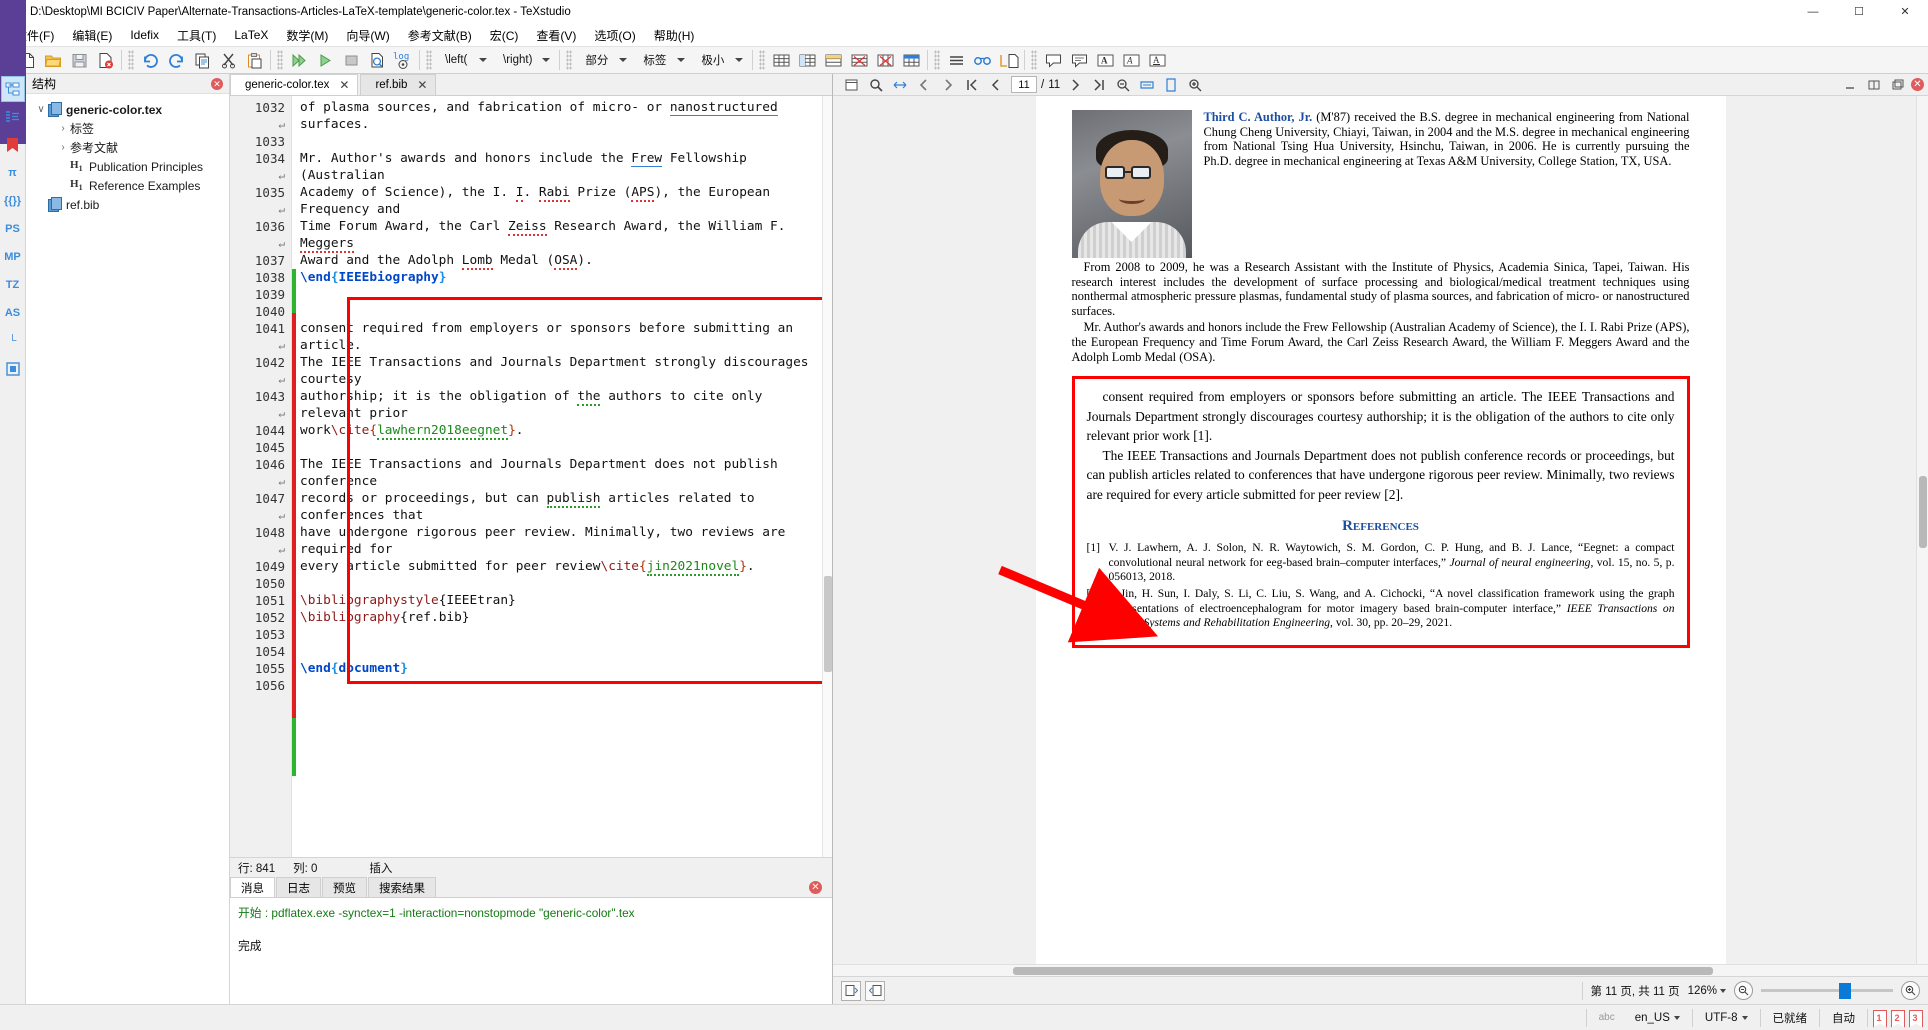 The height and width of the screenshot is (1030, 1928). I want to click on pdf-back-icon, so click(924, 85).